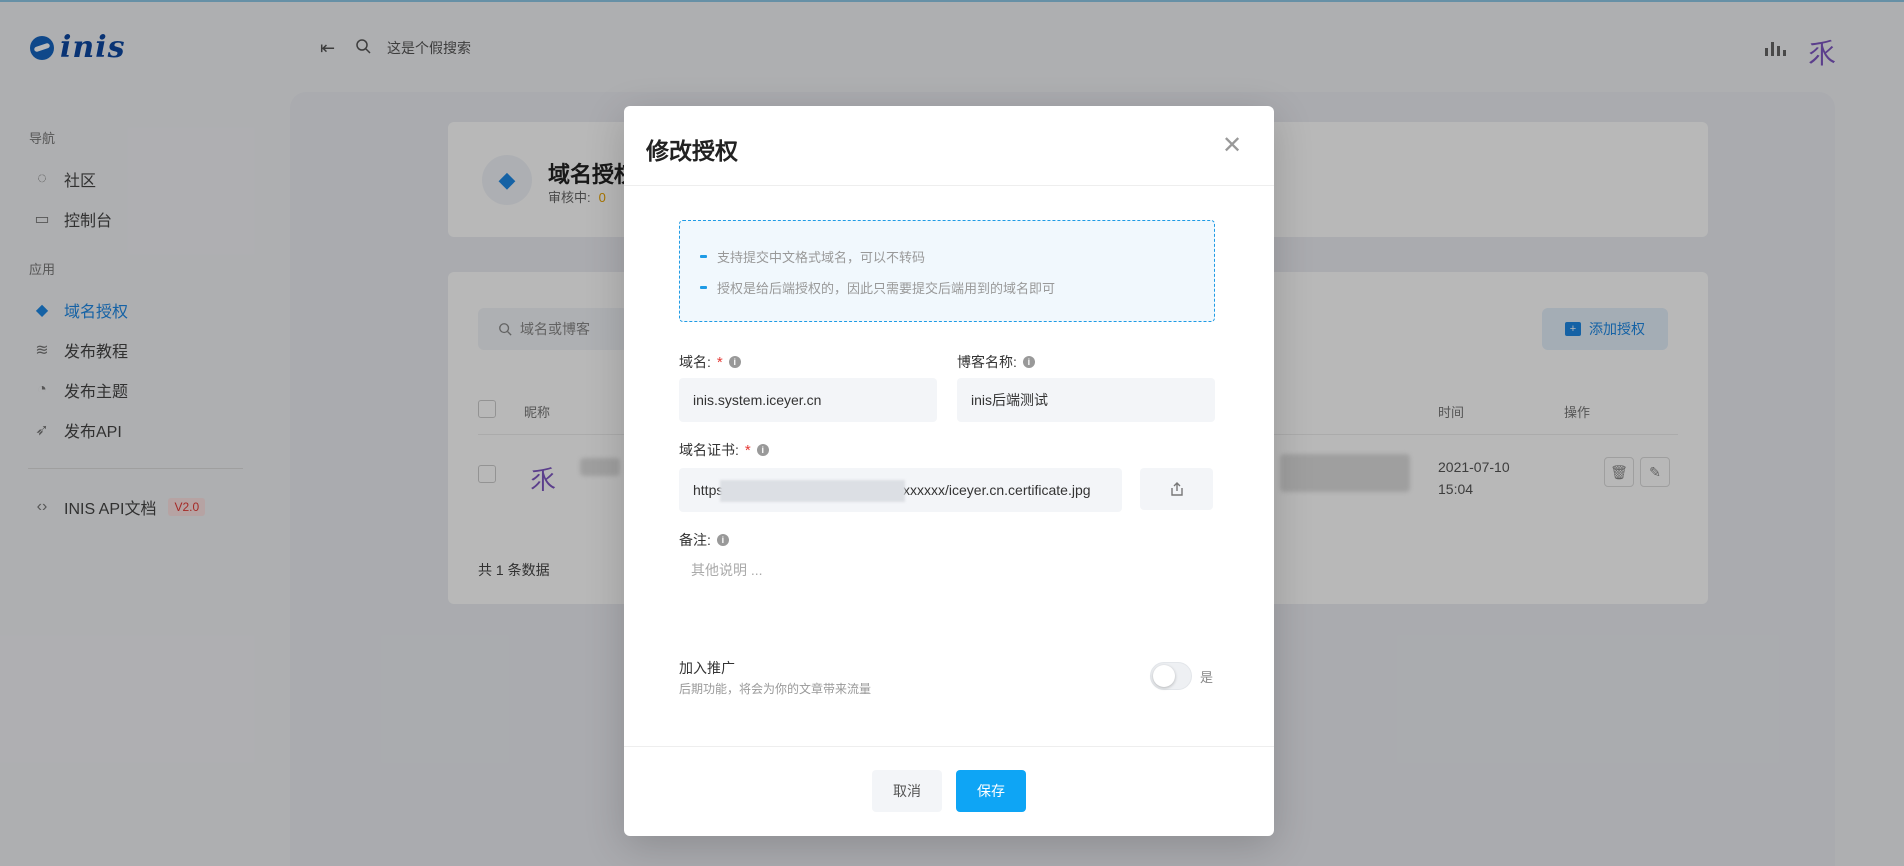 The image size is (1904, 866). What do you see at coordinates (957, 256) in the screenshot?
I see `tip-item: 支持提交中文格式域名，可以不转码` at bounding box center [957, 256].